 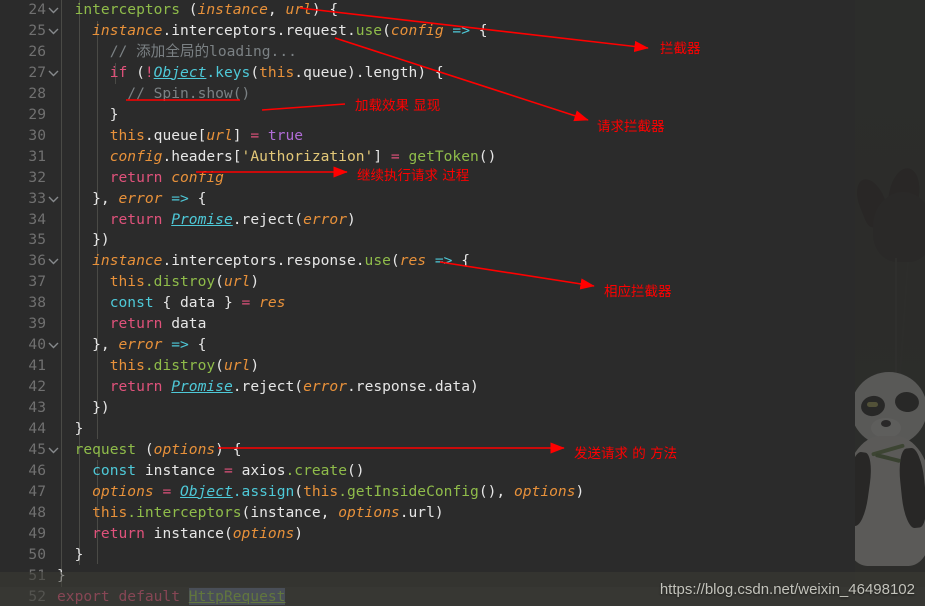 I want to click on code-line-text: this.interceptors(instance, options.url), so click(x=250, y=512).